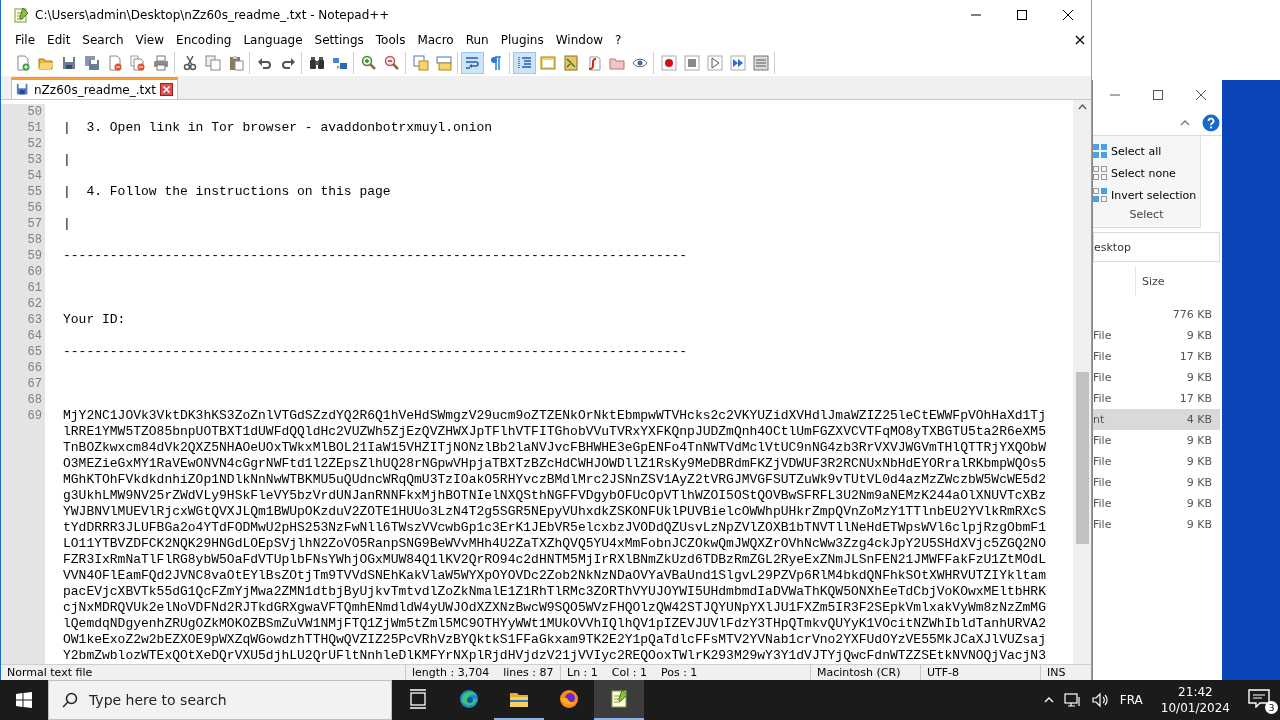 The height and width of the screenshot is (720, 1280). What do you see at coordinates (1195, 398) in the screenshot?
I see `file-size: 17 KB` at bounding box center [1195, 398].